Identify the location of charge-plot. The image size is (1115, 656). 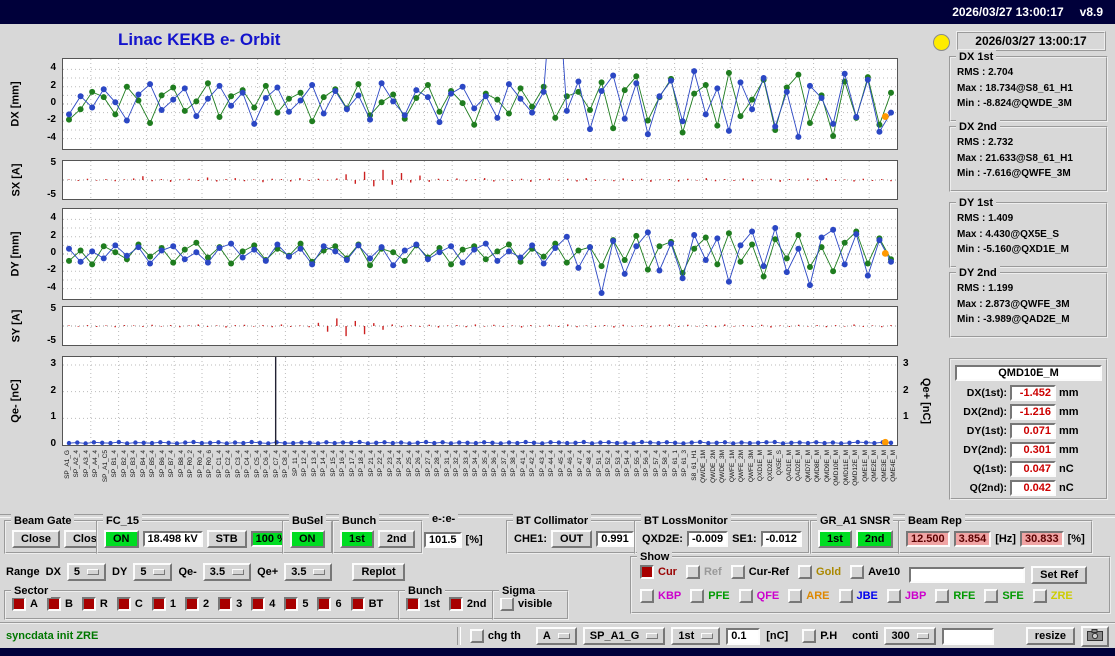
(480, 401).